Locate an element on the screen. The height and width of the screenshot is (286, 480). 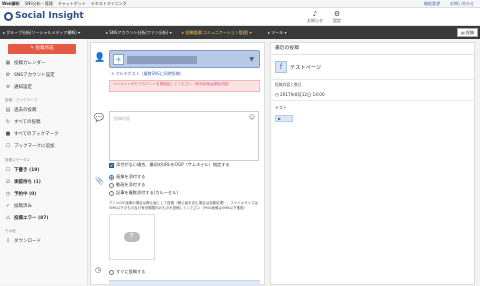
preview-date-text: 2017年8月12日 14:00 is located at coordinates (302, 94).